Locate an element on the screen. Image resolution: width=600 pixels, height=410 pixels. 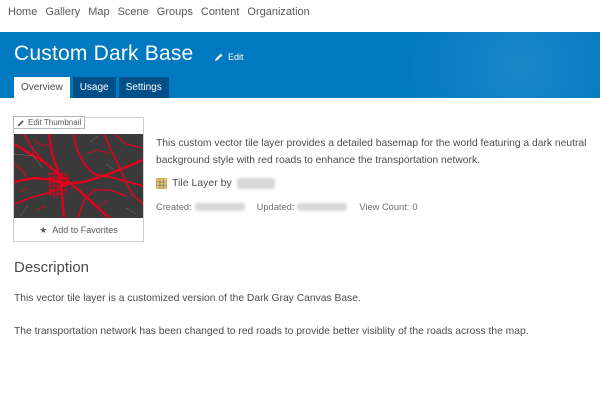
tab-overview: Overview is located at coordinates (42, 87).